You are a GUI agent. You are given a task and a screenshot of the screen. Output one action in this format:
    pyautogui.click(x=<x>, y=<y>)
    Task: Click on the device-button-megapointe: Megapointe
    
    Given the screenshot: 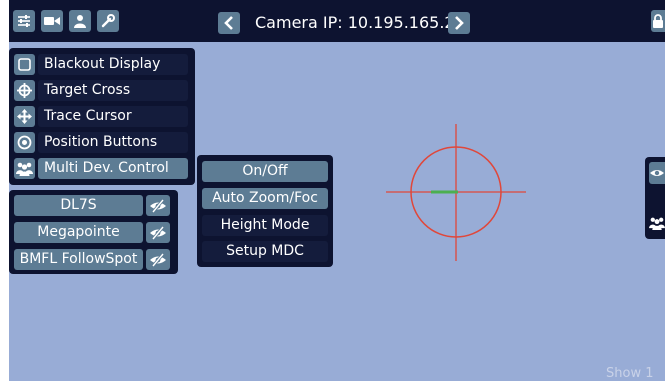 What is the action you would take?
    pyautogui.click(x=78, y=232)
    